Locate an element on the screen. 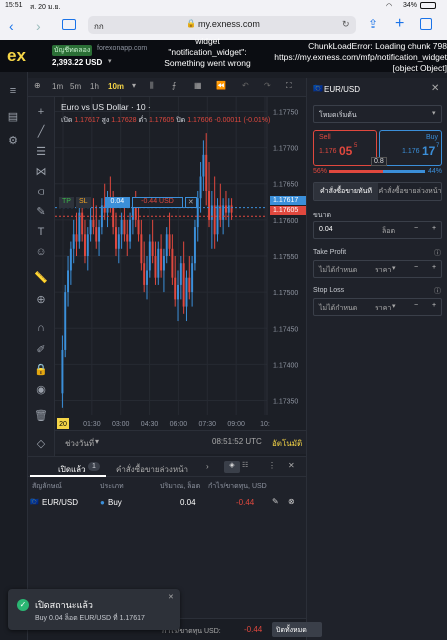 Image resolution: width=447 pixels, height=640 pixels. trash-icon: 🗑 is located at coordinates (41, 416).